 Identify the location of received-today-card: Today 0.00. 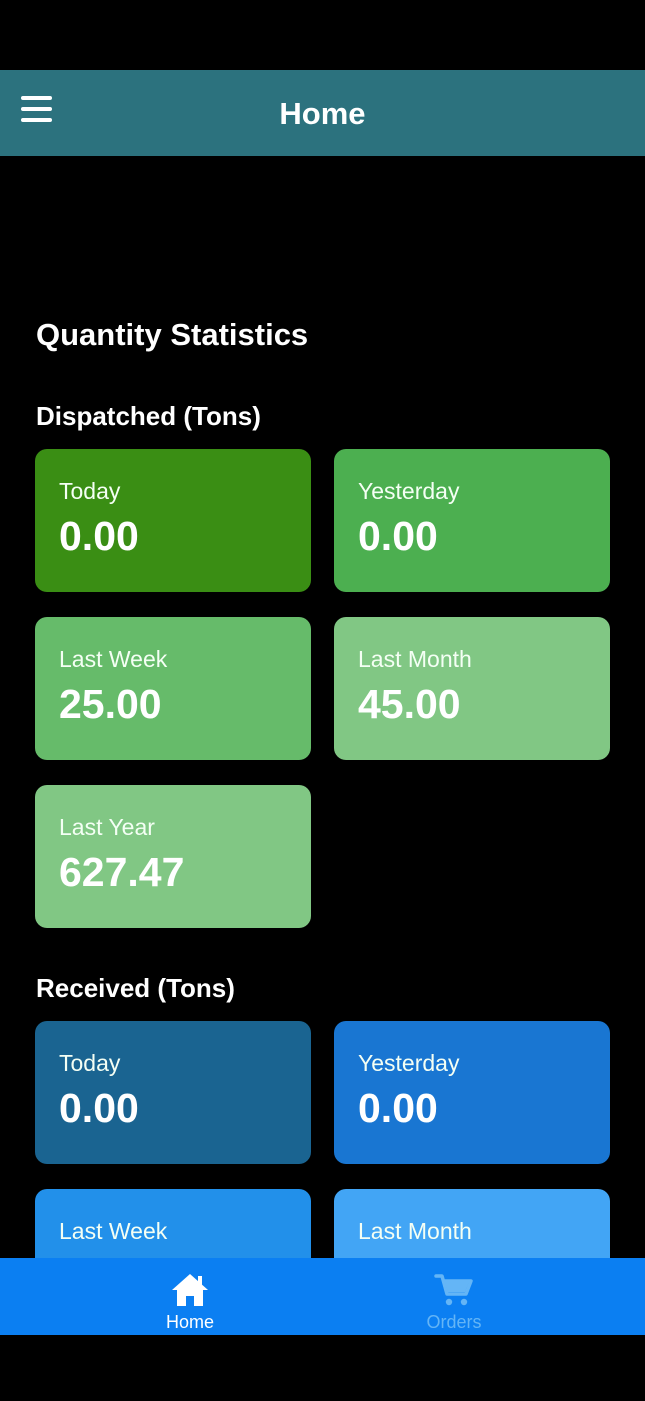
(173, 1092).